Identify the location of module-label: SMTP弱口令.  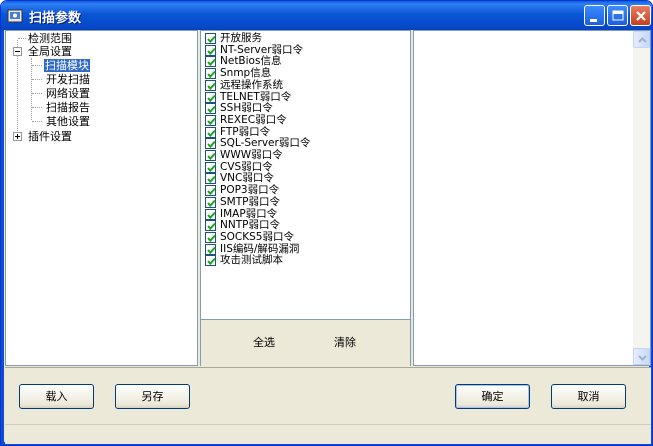
(250, 201).